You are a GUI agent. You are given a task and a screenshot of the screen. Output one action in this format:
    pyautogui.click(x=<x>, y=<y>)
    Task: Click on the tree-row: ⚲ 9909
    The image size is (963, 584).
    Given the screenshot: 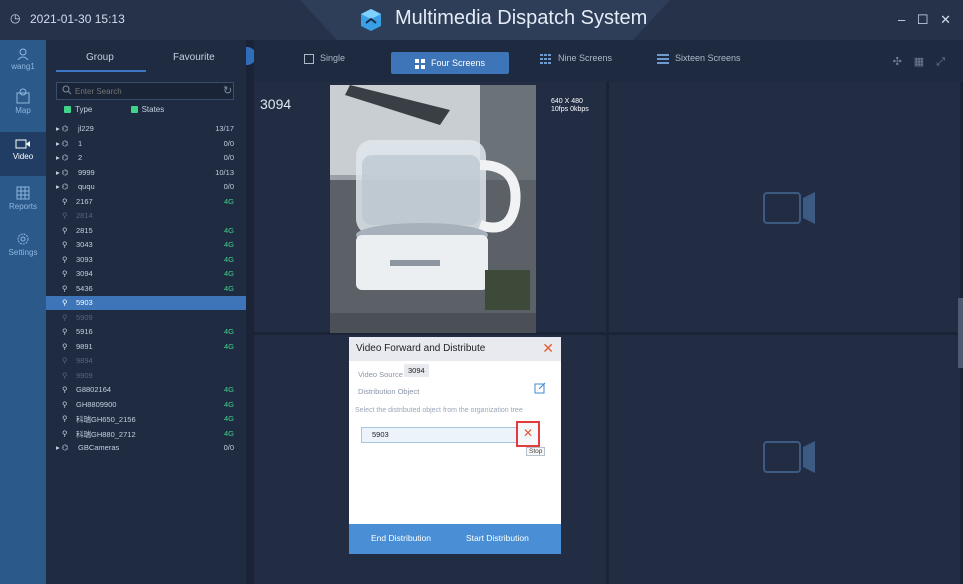 What is the action you would take?
    pyautogui.click(x=146, y=376)
    